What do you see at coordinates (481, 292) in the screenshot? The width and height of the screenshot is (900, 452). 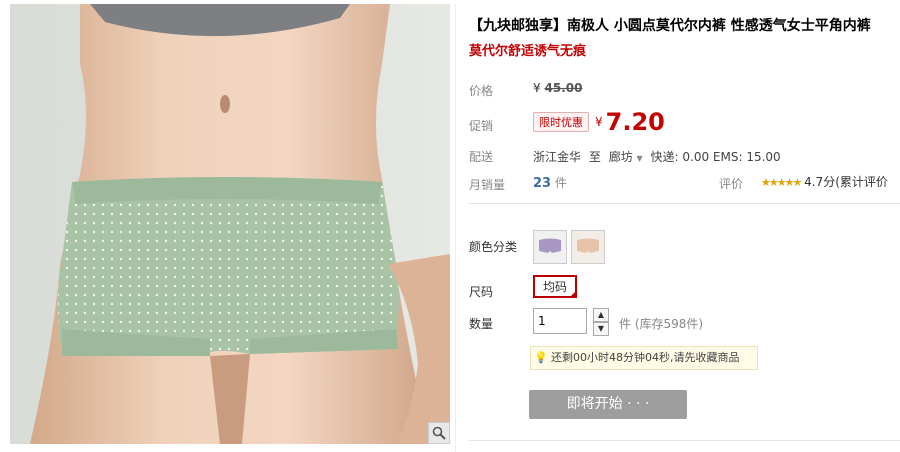 I see `size-label: 尺码` at bounding box center [481, 292].